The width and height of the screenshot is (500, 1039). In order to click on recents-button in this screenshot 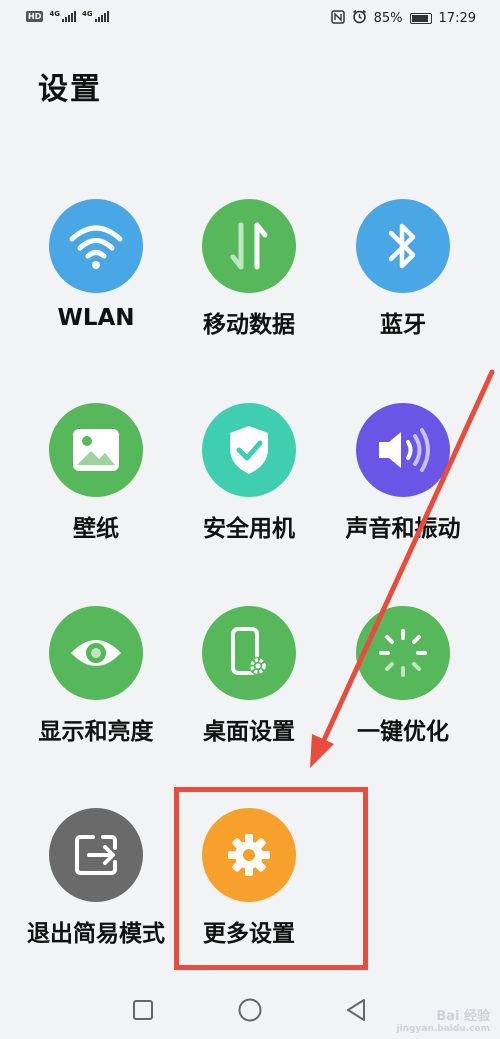, I will do `click(143, 1010)`.